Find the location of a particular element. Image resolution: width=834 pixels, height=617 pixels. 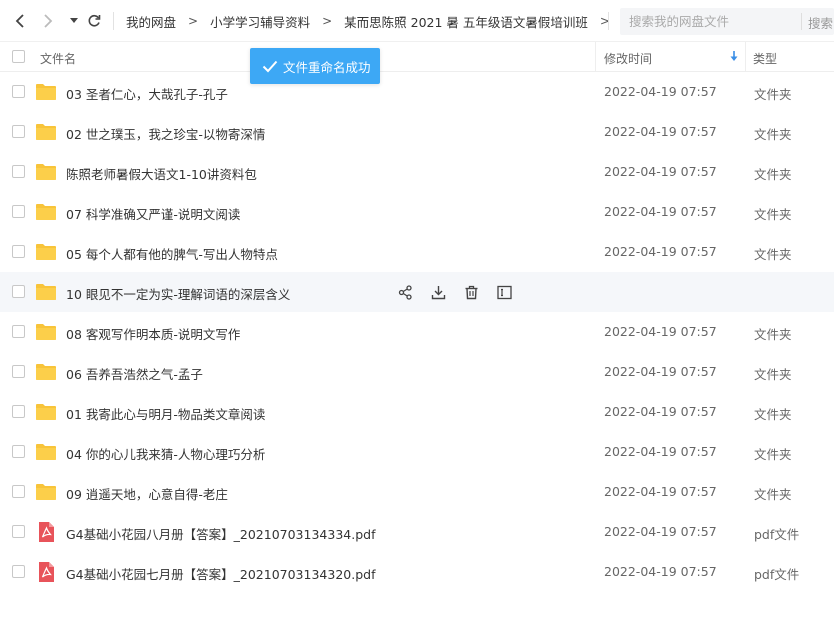

delete-button is located at coordinates (471, 292).